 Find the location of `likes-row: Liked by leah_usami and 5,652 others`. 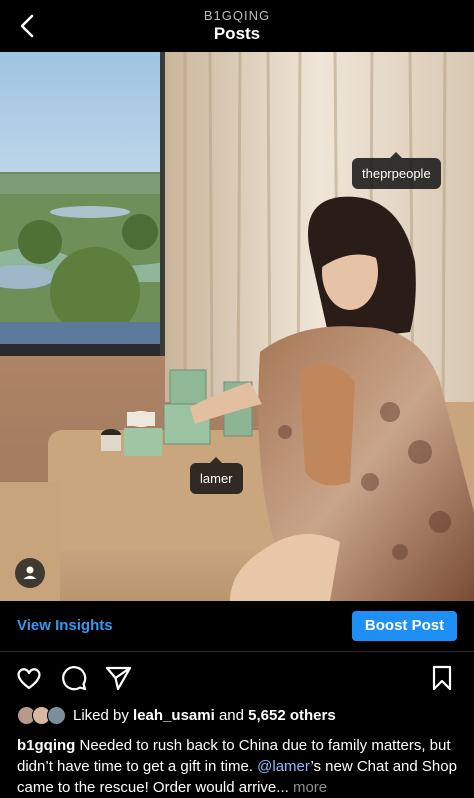

likes-row: Liked by leah_usami and 5,652 others is located at coordinates (237, 716).